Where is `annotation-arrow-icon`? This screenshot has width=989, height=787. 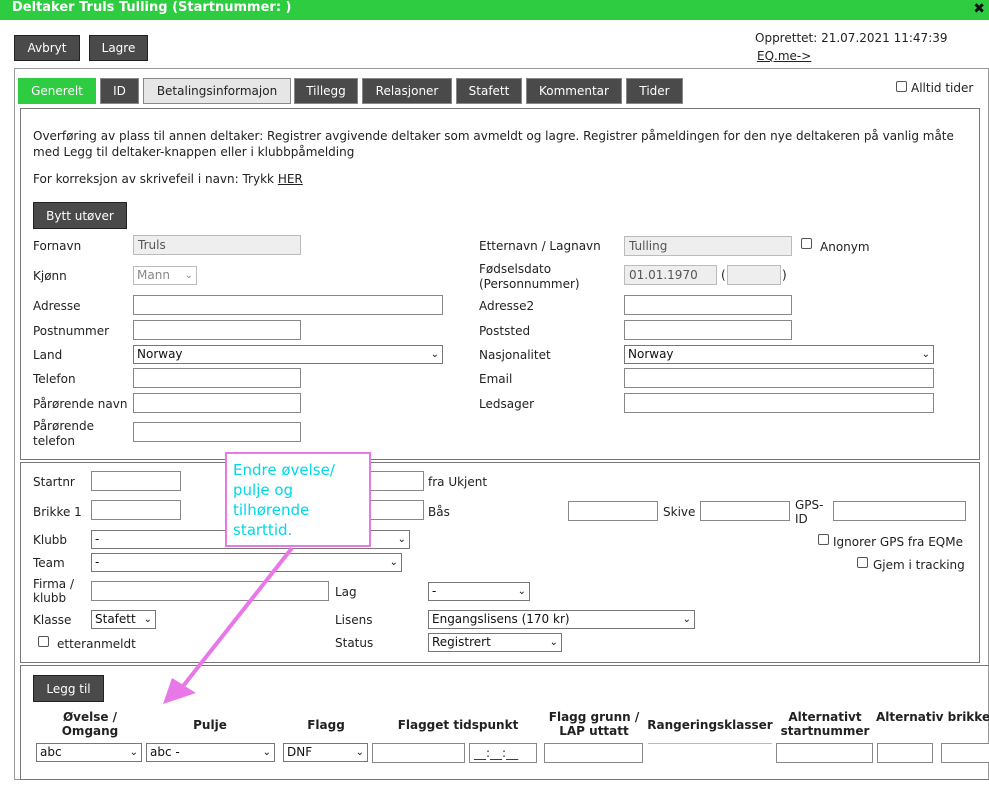
annotation-arrow-icon is located at coordinates (228, 625).